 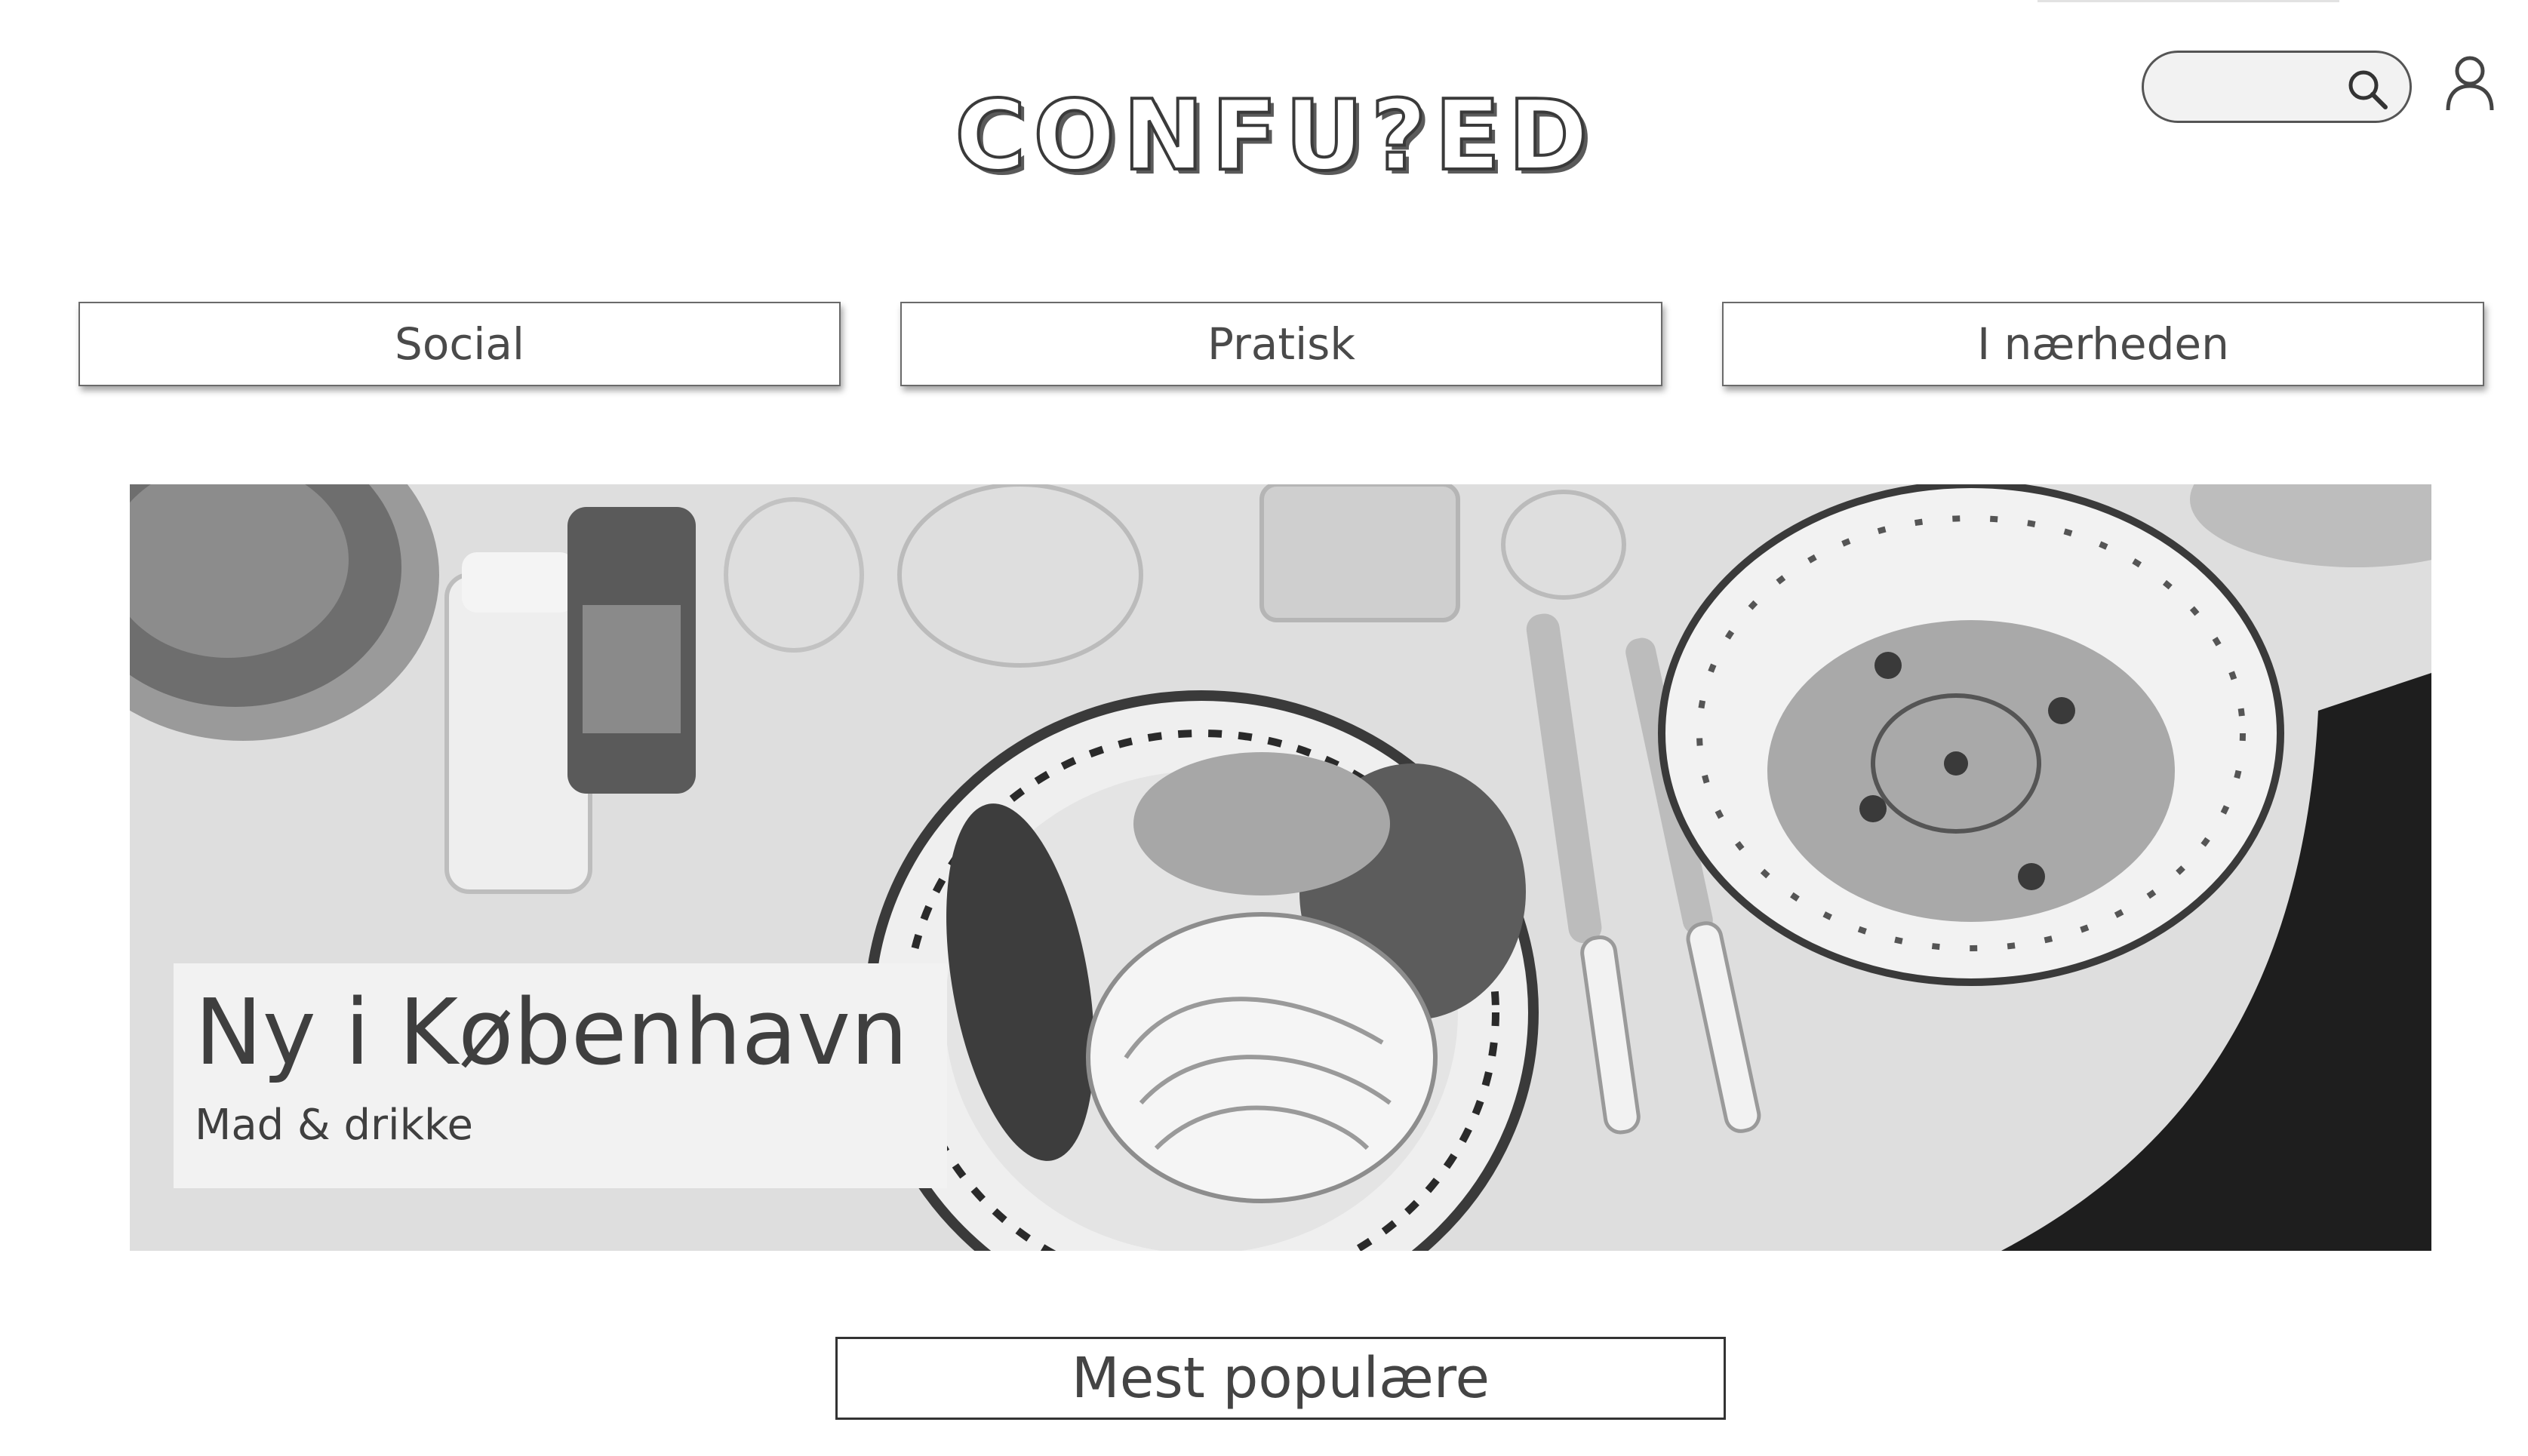 I want to click on logo-text: CONFU?ED, so click(x=1274, y=136).